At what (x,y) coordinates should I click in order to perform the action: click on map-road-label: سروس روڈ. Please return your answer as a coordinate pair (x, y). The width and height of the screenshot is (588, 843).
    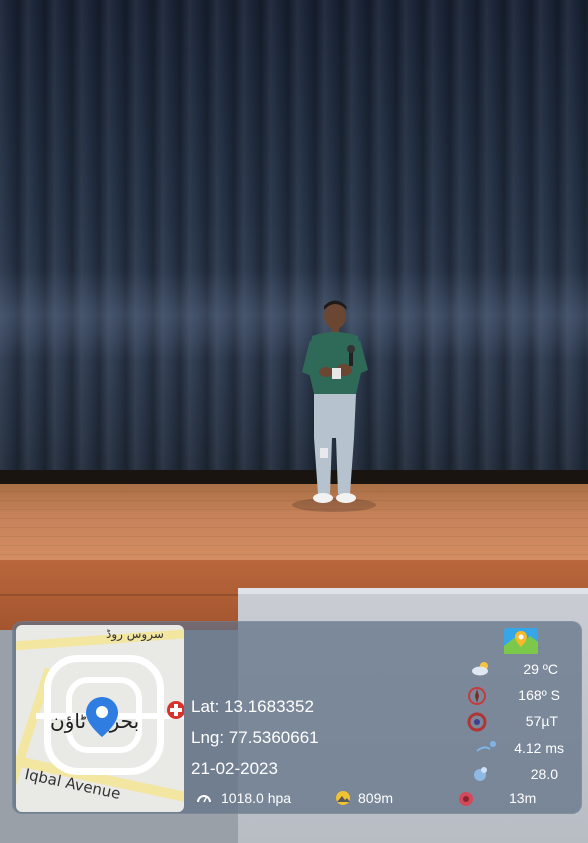
    Looking at the image, I should click on (135, 634).